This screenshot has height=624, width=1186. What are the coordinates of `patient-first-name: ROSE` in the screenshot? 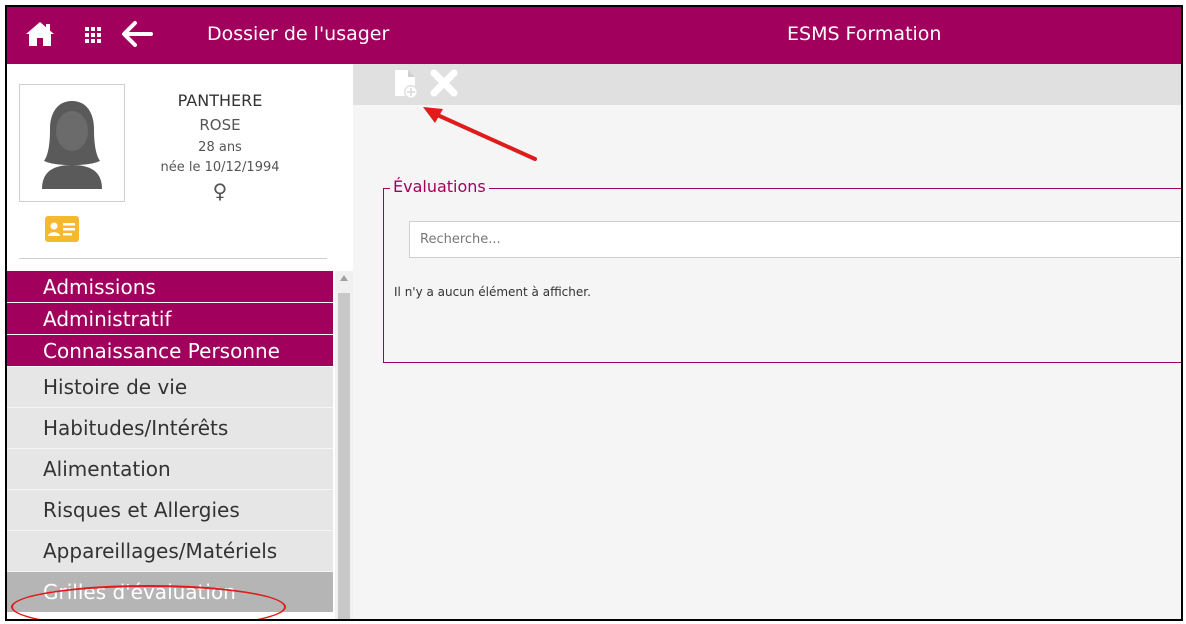 It's located at (220, 125).